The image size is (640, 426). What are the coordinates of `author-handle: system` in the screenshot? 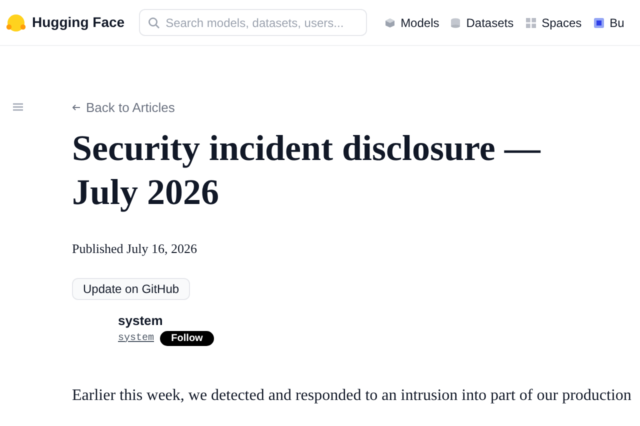 It's located at (136, 338).